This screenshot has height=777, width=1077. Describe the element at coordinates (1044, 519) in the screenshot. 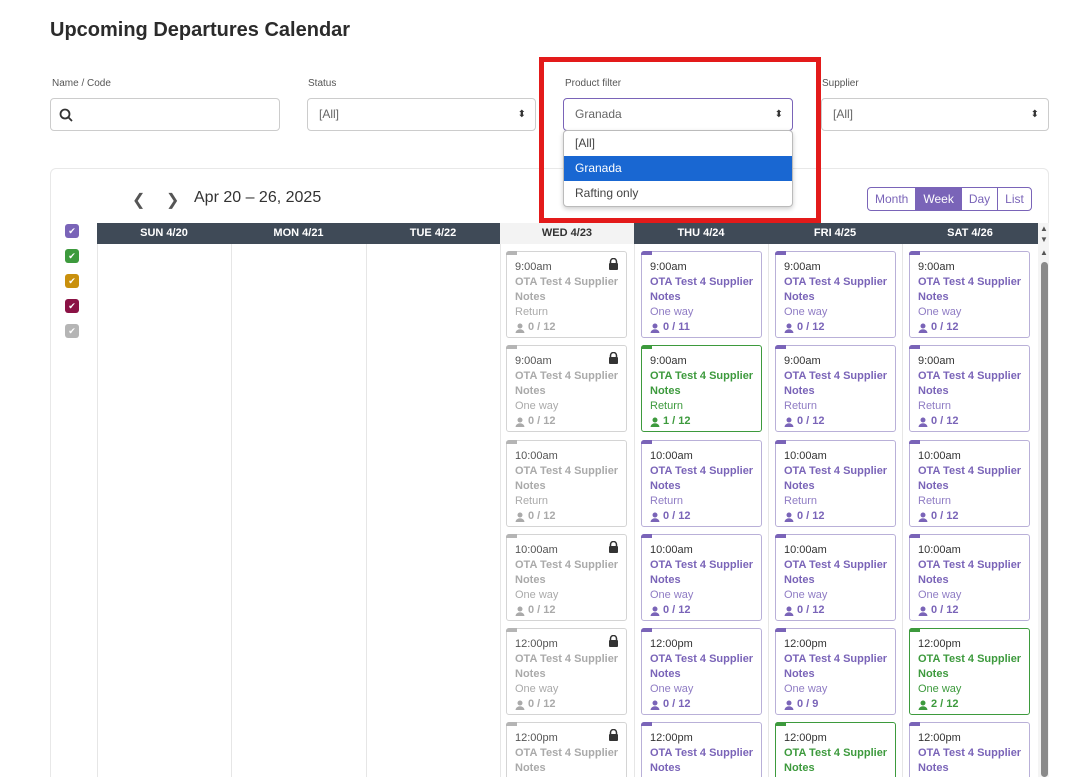

I see `scrollbar-thumb` at that location.